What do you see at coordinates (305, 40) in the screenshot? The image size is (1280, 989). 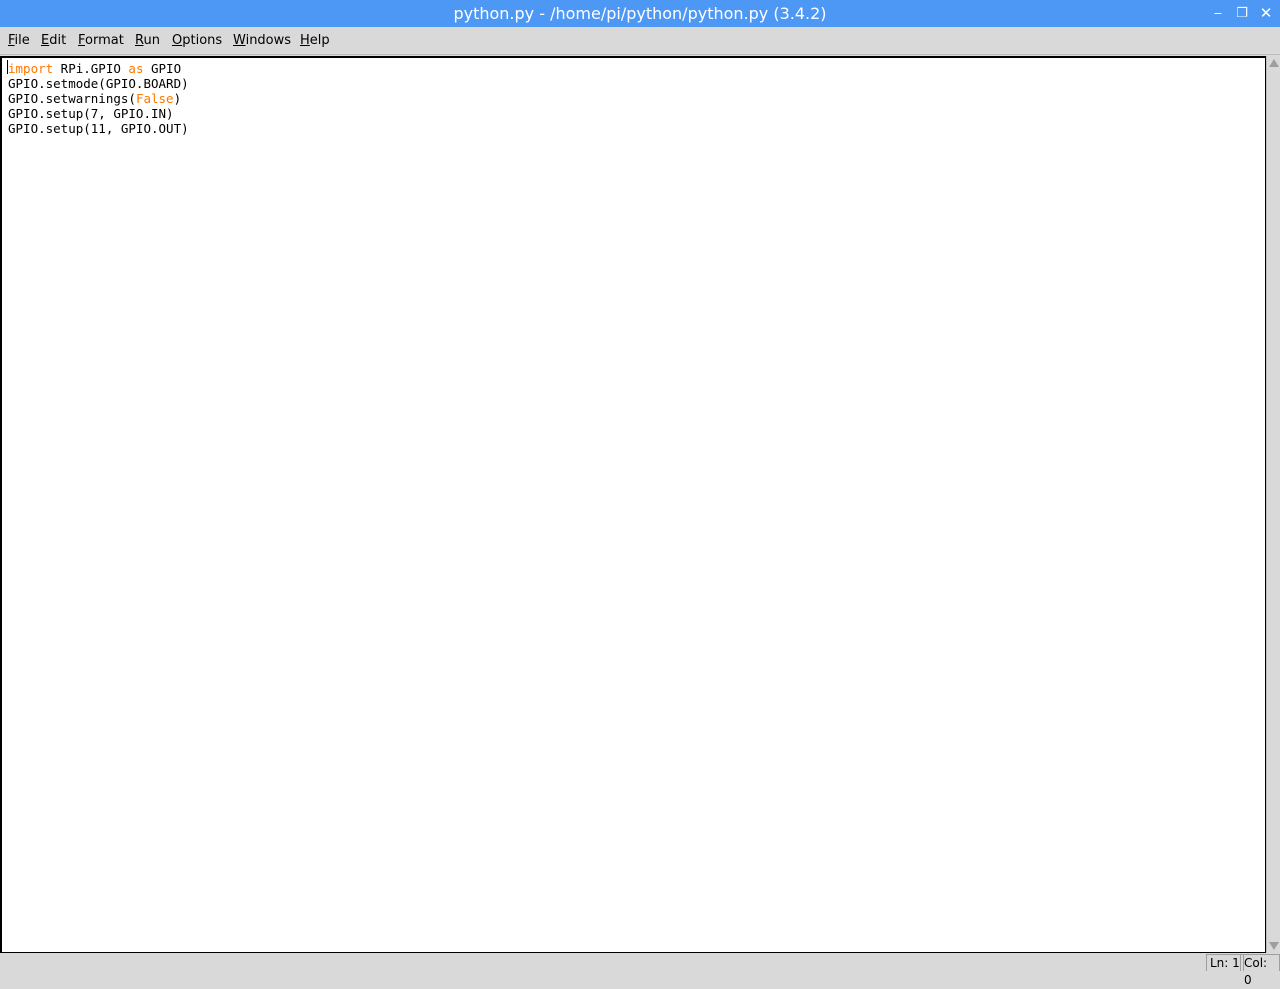 I see `menu-help-mnemonic: H` at bounding box center [305, 40].